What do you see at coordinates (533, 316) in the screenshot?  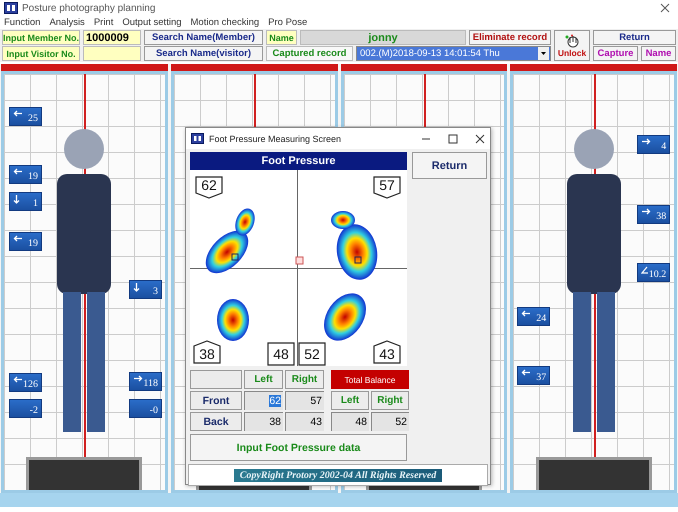 I see `measurement-badge: 24` at bounding box center [533, 316].